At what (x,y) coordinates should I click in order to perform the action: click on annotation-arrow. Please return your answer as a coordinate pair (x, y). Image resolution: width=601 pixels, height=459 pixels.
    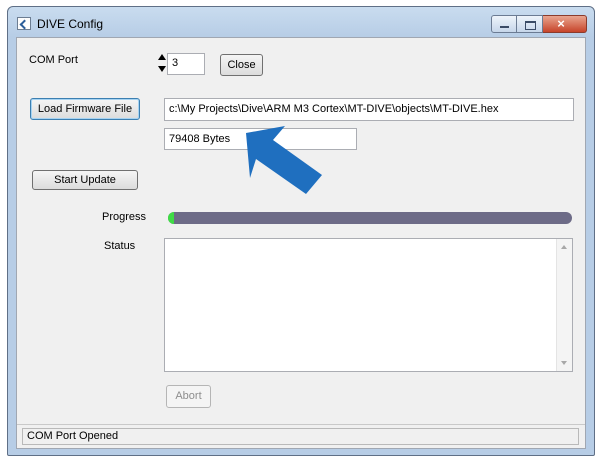
    Looking at the image, I should click on (284, 160).